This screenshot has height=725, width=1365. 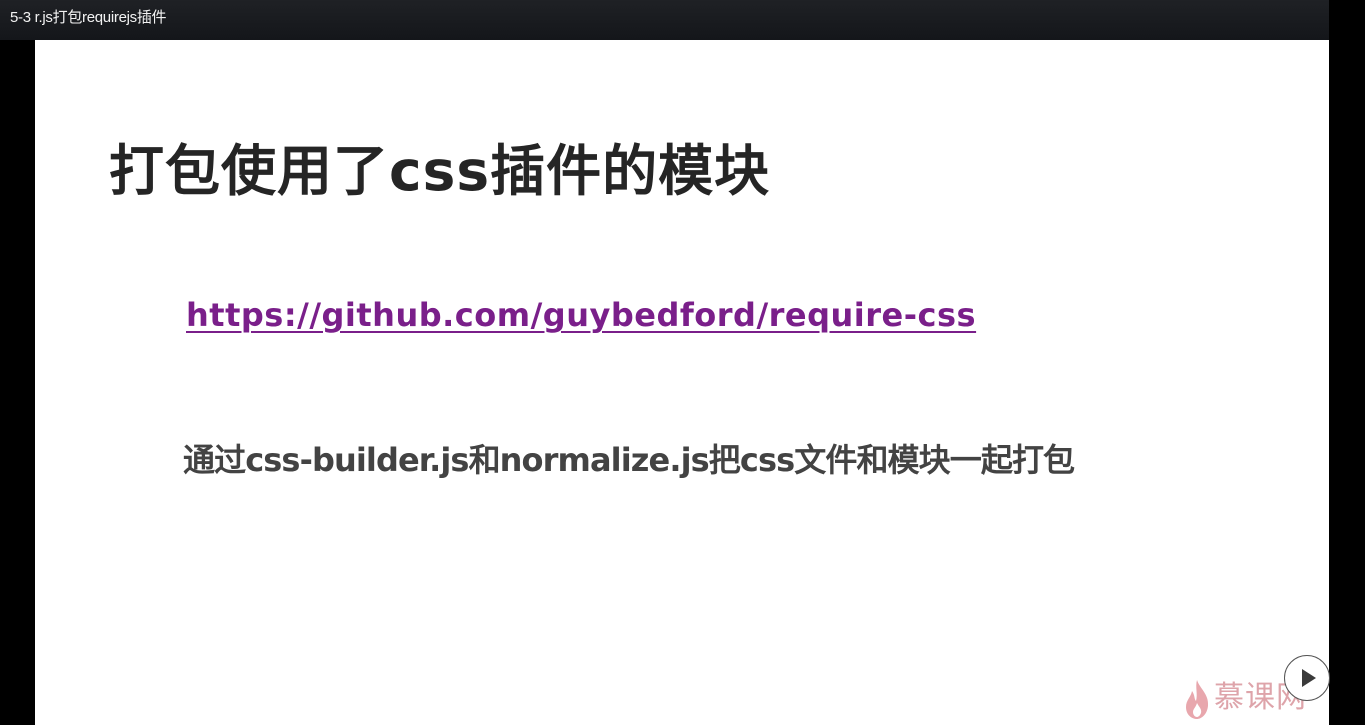 What do you see at coordinates (1347, 20) in the screenshot?
I see `title-bar-edge` at bounding box center [1347, 20].